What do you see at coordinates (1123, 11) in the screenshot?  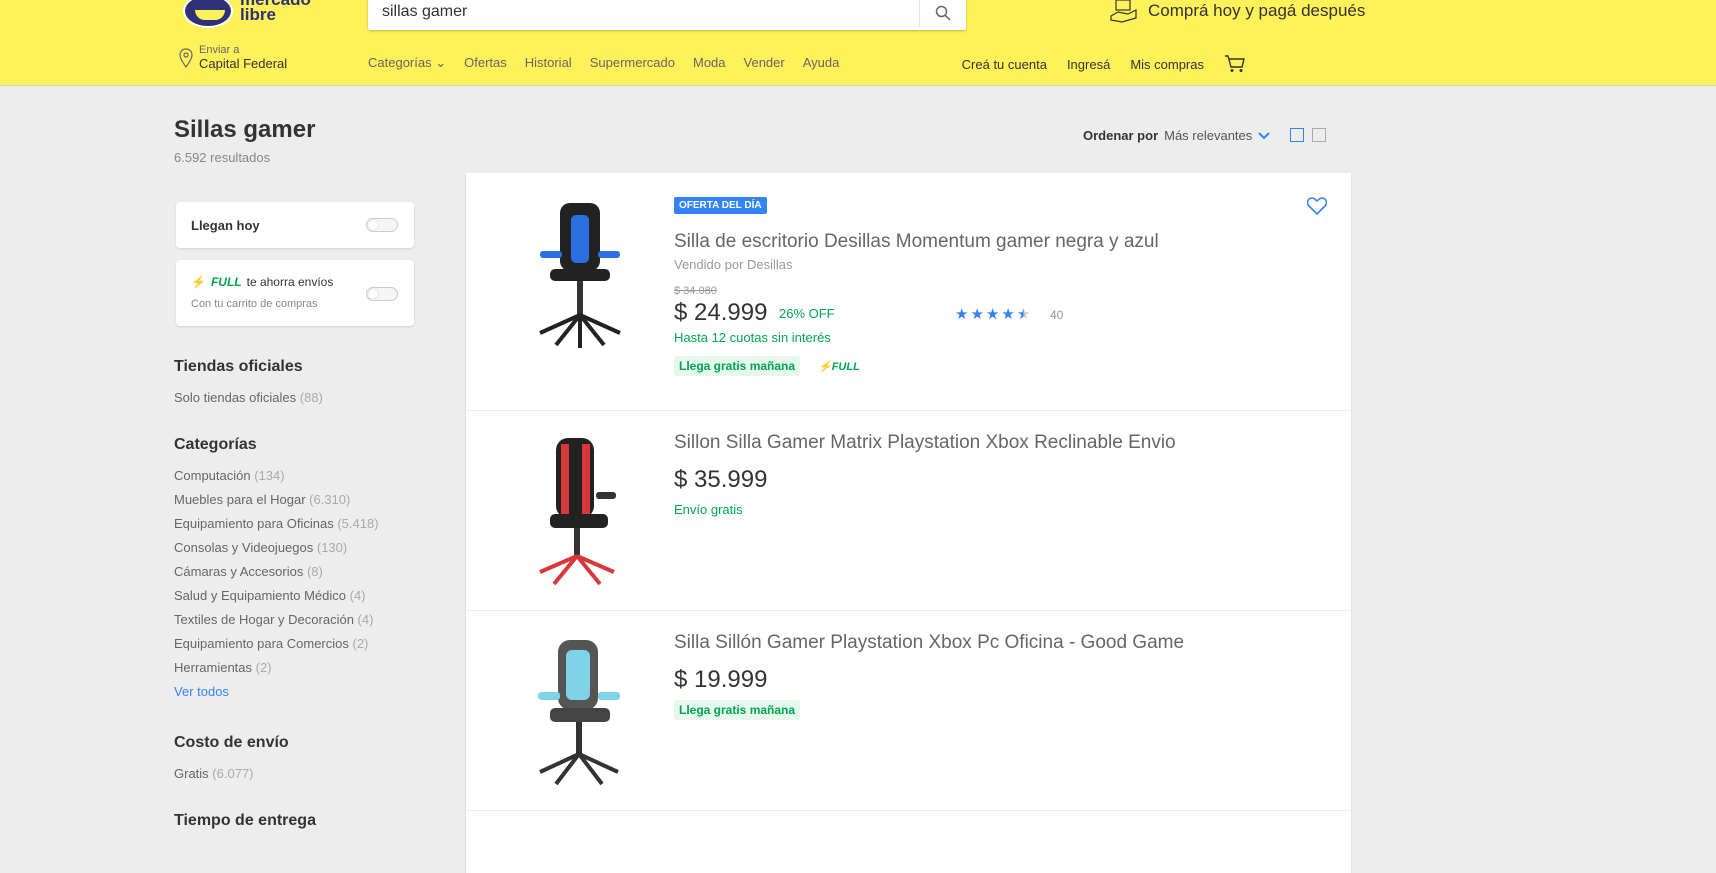 I see `hand-money-icon` at bounding box center [1123, 11].